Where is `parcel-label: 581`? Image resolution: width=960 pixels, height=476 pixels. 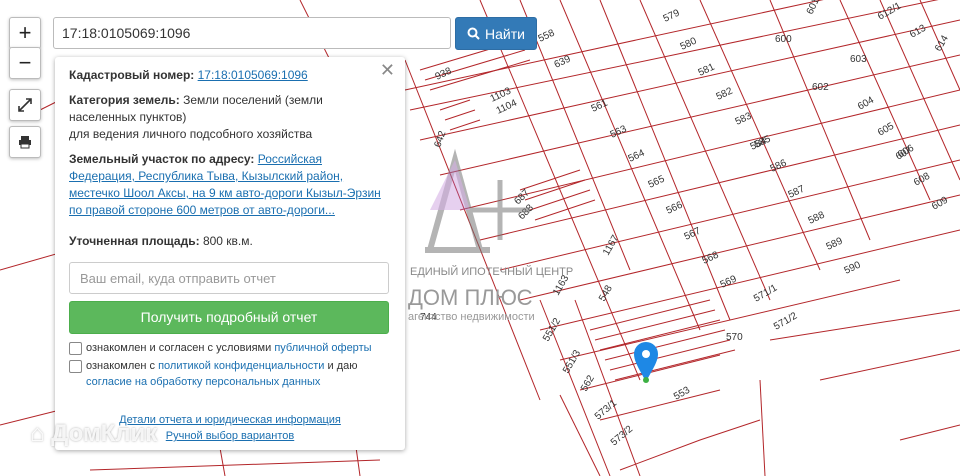 parcel-label: 581 is located at coordinates (707, 70).